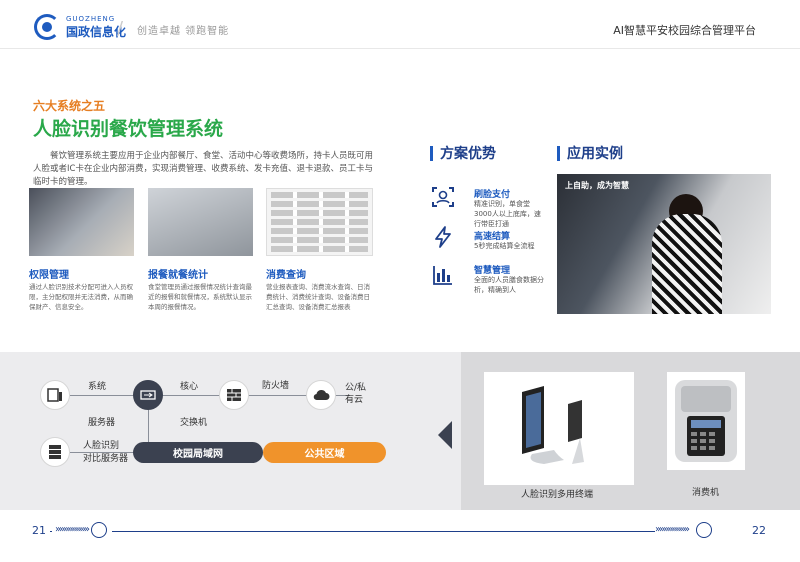  Describe the element at coordinates (200, 222) in the screenshot. I see `card-terminal-photo` at that location.